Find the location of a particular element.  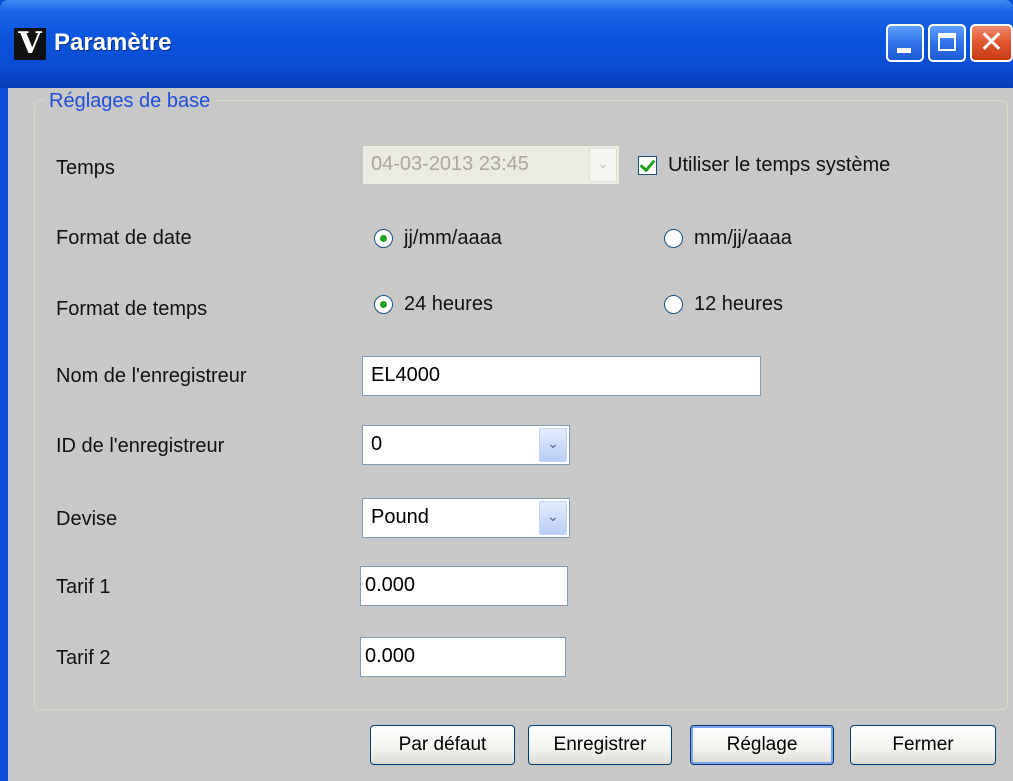

tariff1-label: Tarif 1 is located at coordinates (83, 587).